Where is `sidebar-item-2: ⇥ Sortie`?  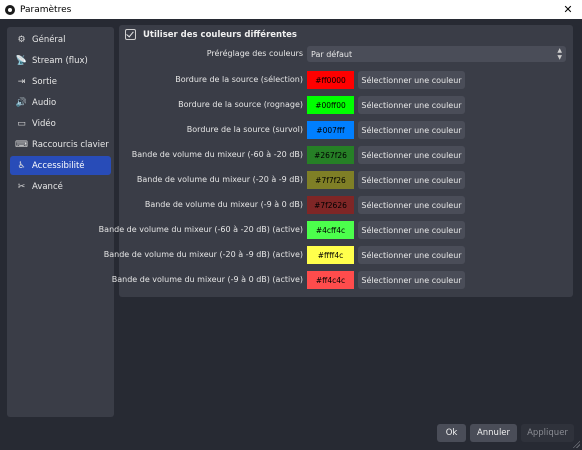 sidebar-item-2: ⇥ Sortie is located at coordinates (60, 81).